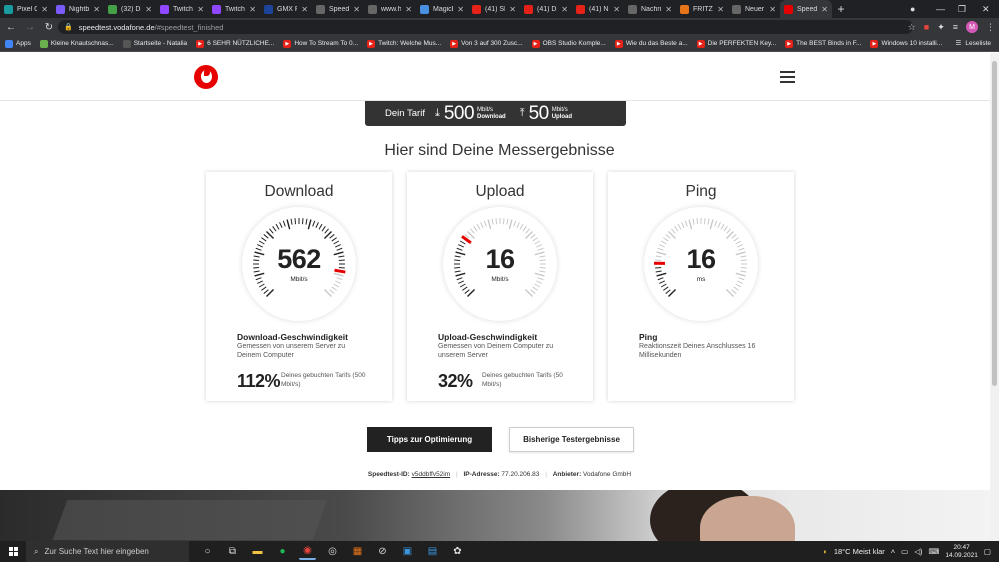 This screenshot has height=562, width=999. Describe the element at coordinates (973, 43) in the screenshot. I see `reading-list-button: ☰ Leseliste` at that location.